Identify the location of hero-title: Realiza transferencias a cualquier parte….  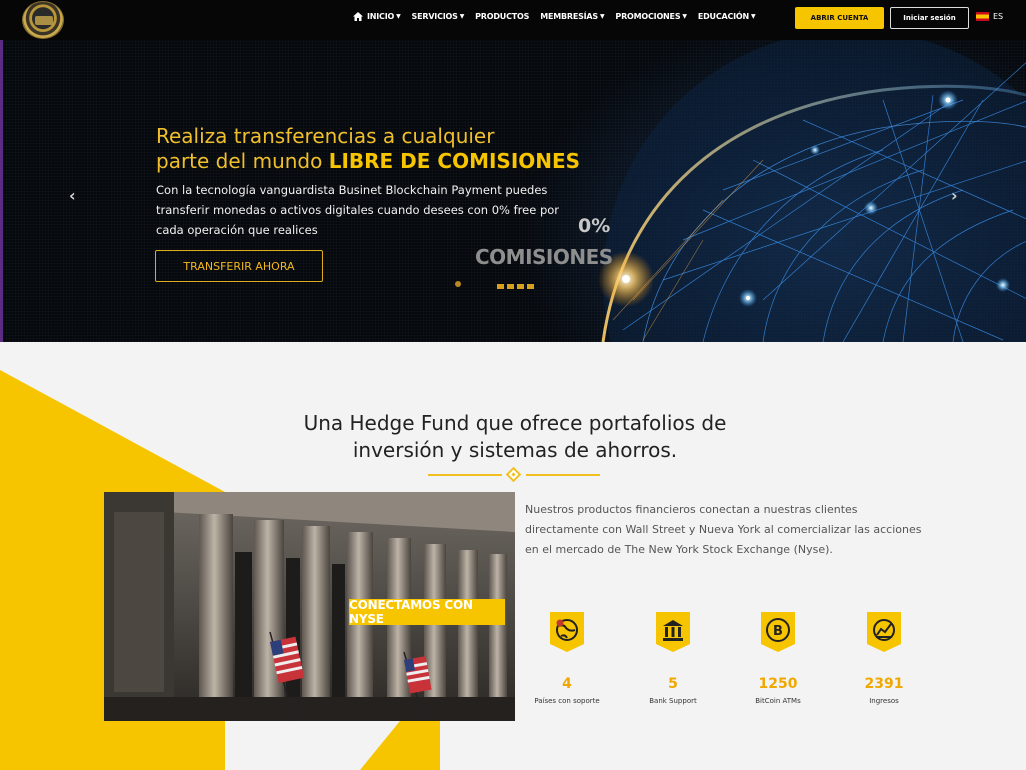
(368, 149).